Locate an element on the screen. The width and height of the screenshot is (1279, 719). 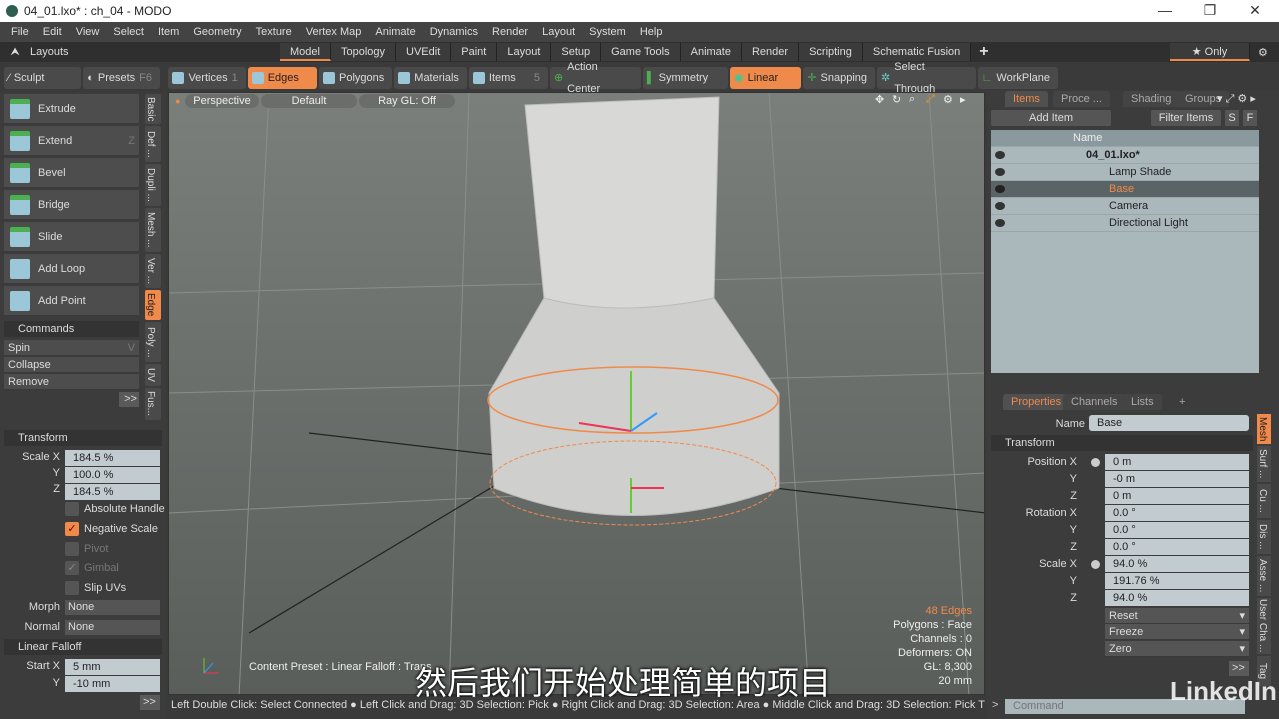
linear-falloff-button: ◉ Linear is located at coordinates (766, 78).